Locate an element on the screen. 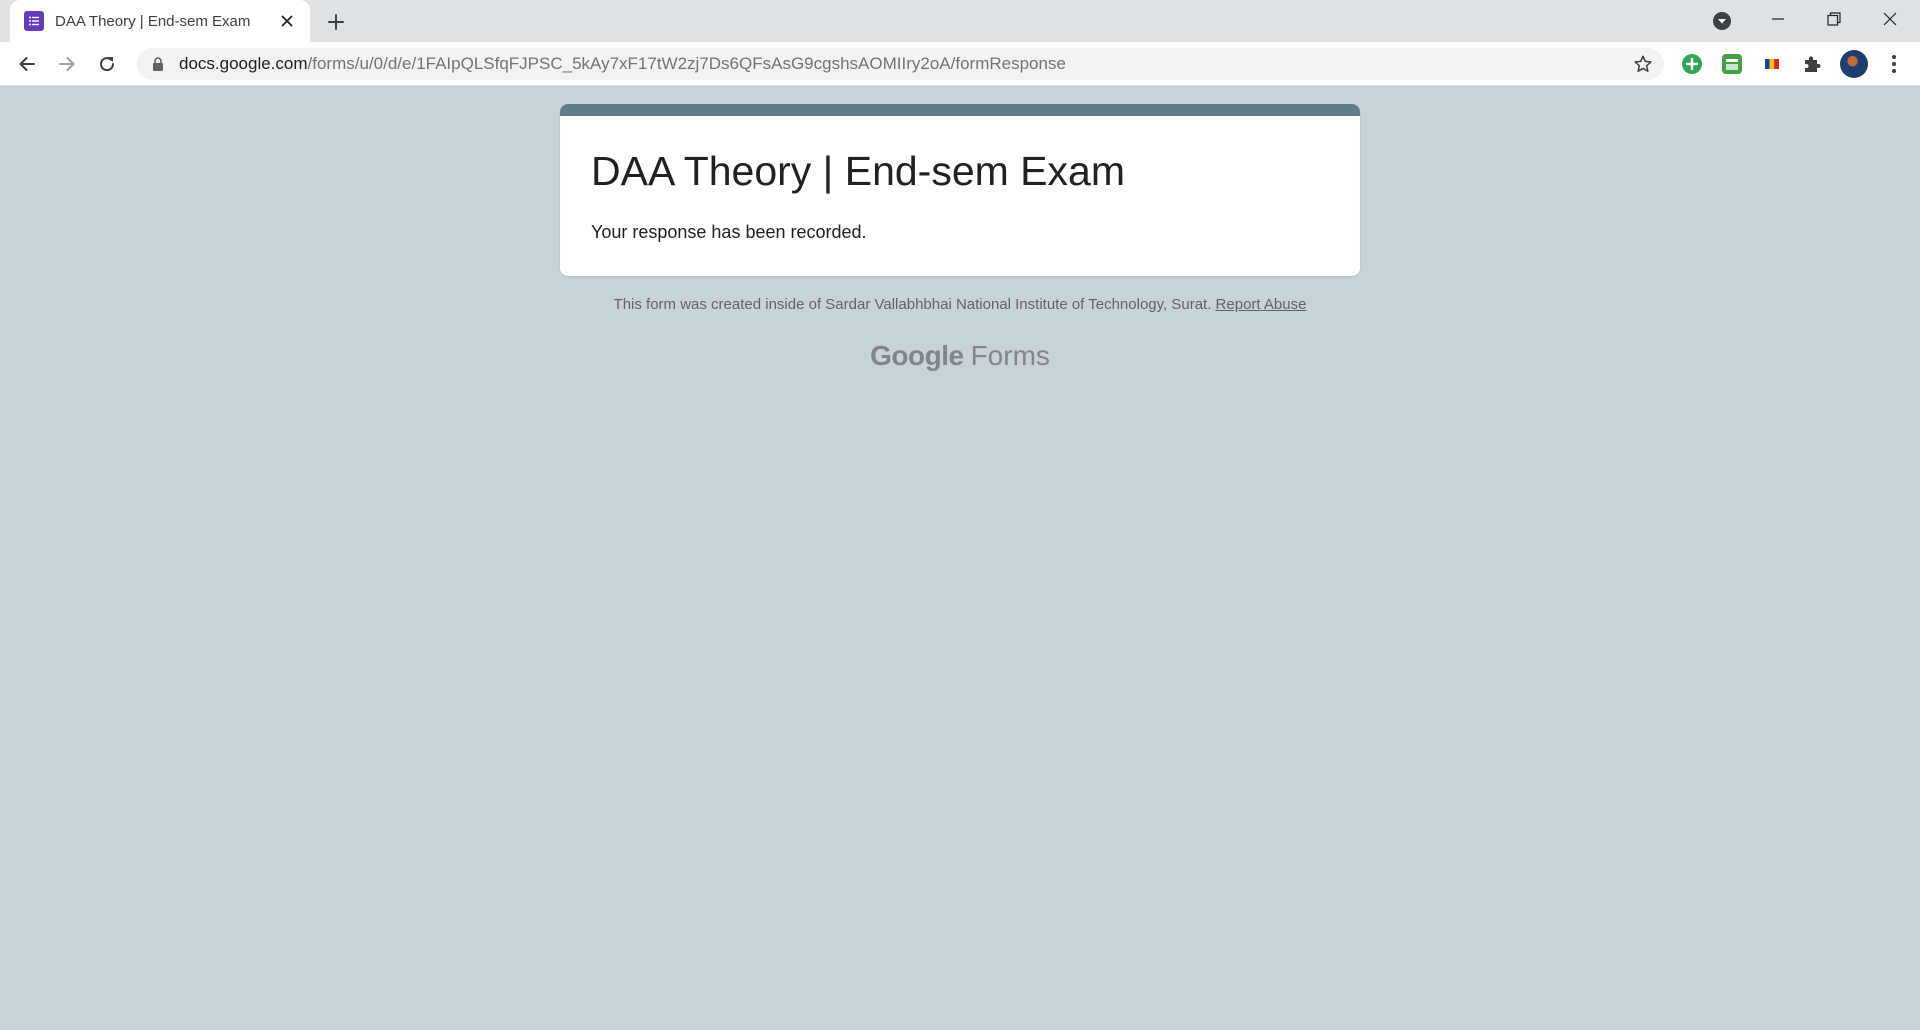 The width and height of the screenshot is (1920, 1030). back-arrow-icon is located at coordinates (27, 64).